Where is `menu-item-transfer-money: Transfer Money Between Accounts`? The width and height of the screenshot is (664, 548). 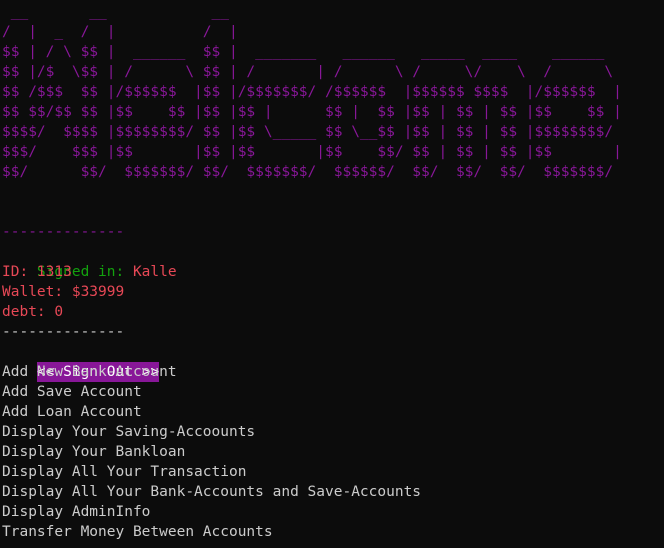
menu-item-transfer-money: Transfer Money Between Accounts is located at coordinates (333, 532).